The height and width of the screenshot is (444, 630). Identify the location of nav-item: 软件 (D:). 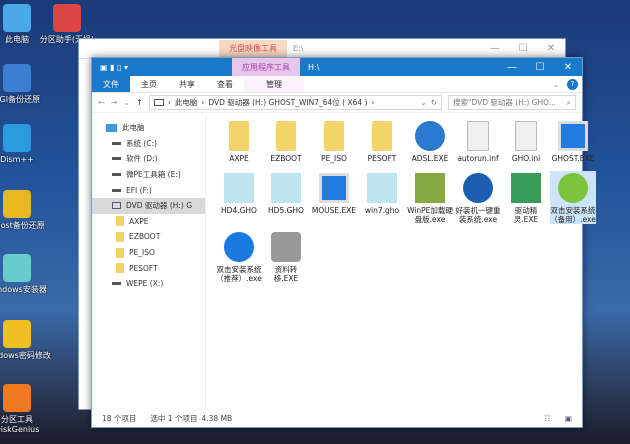
(148, 159).